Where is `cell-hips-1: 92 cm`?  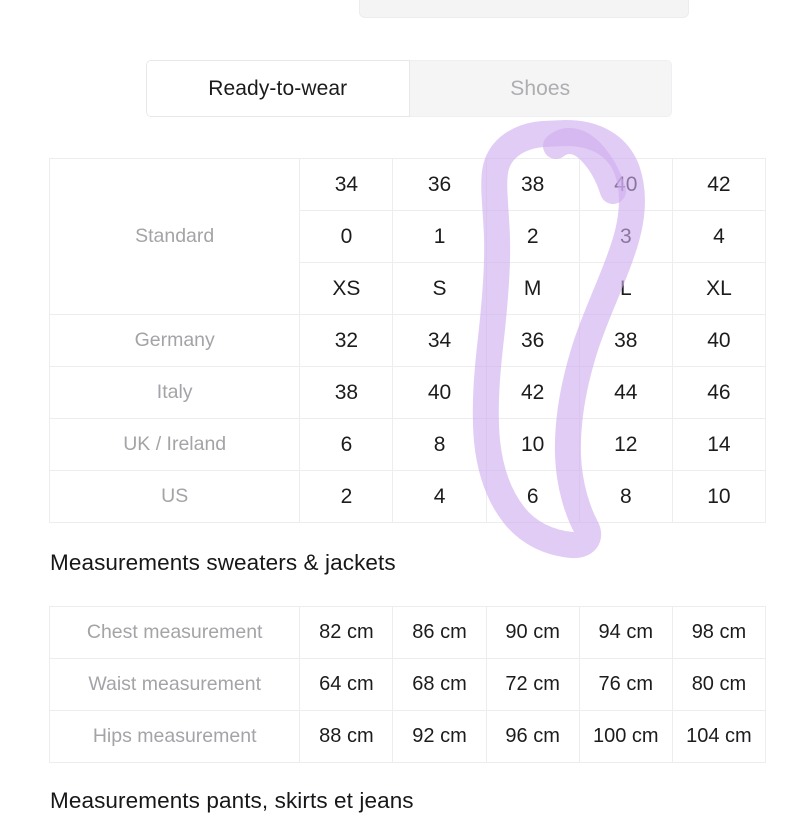 cell-hips-1: 92 cm is located at coordinates (439, 736).